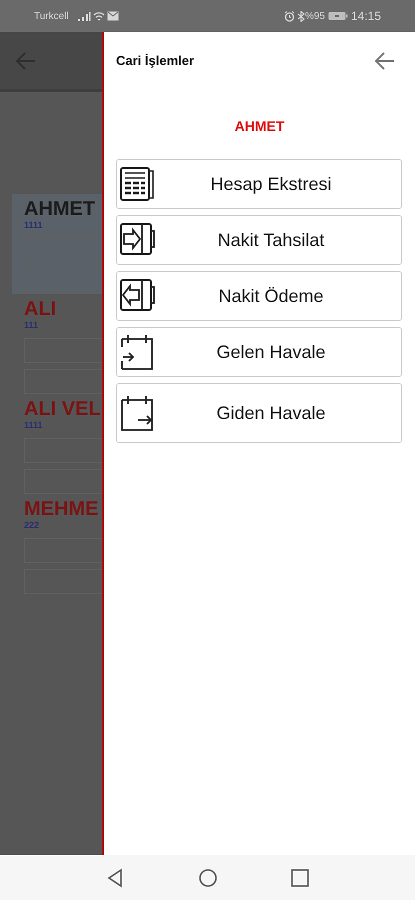  What do you see at coordinates (259, 296) in the screenshot?
I see `action-button: Nakit Ödeme` at bounding box center [259, 296].